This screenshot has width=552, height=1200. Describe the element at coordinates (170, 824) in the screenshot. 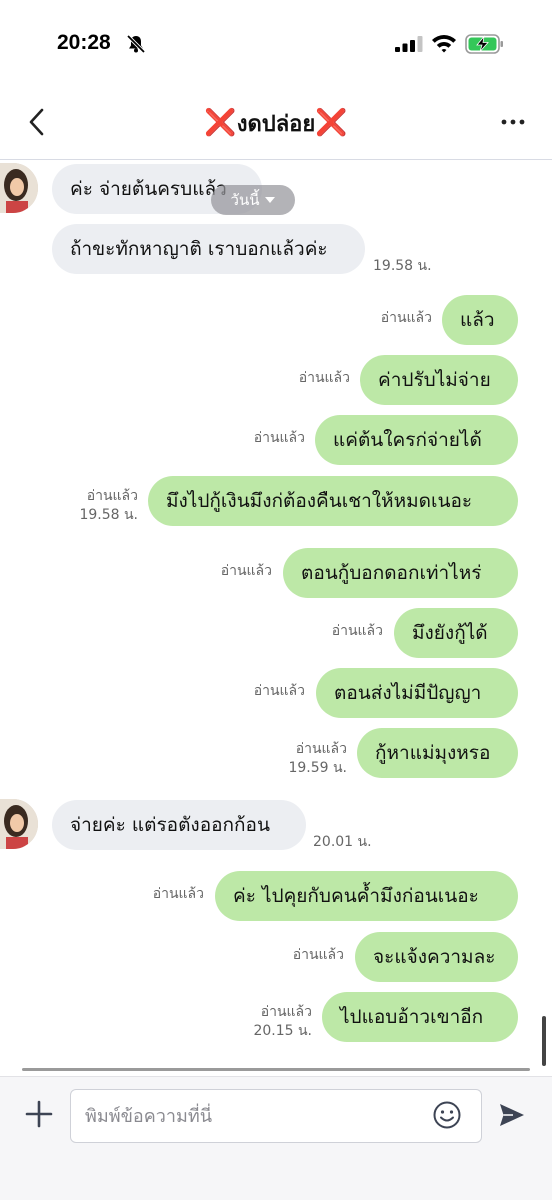

I see `message-text: จ่ายค่ะ แต่รอตังออกก้อน` at that location.